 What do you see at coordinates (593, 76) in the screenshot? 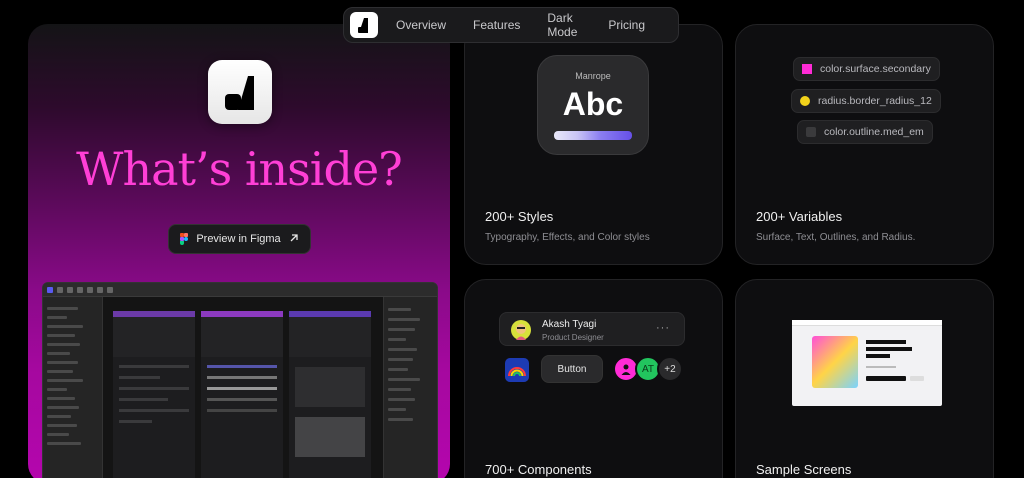
I see `font-name: Manrope` at bounding box center [593, 76].